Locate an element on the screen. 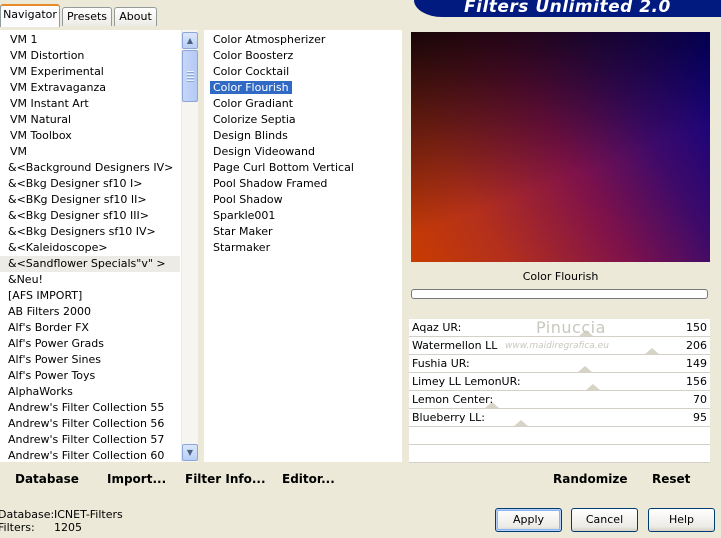  category-item: Alf's Power Grads is located at coordinates (90, 344).